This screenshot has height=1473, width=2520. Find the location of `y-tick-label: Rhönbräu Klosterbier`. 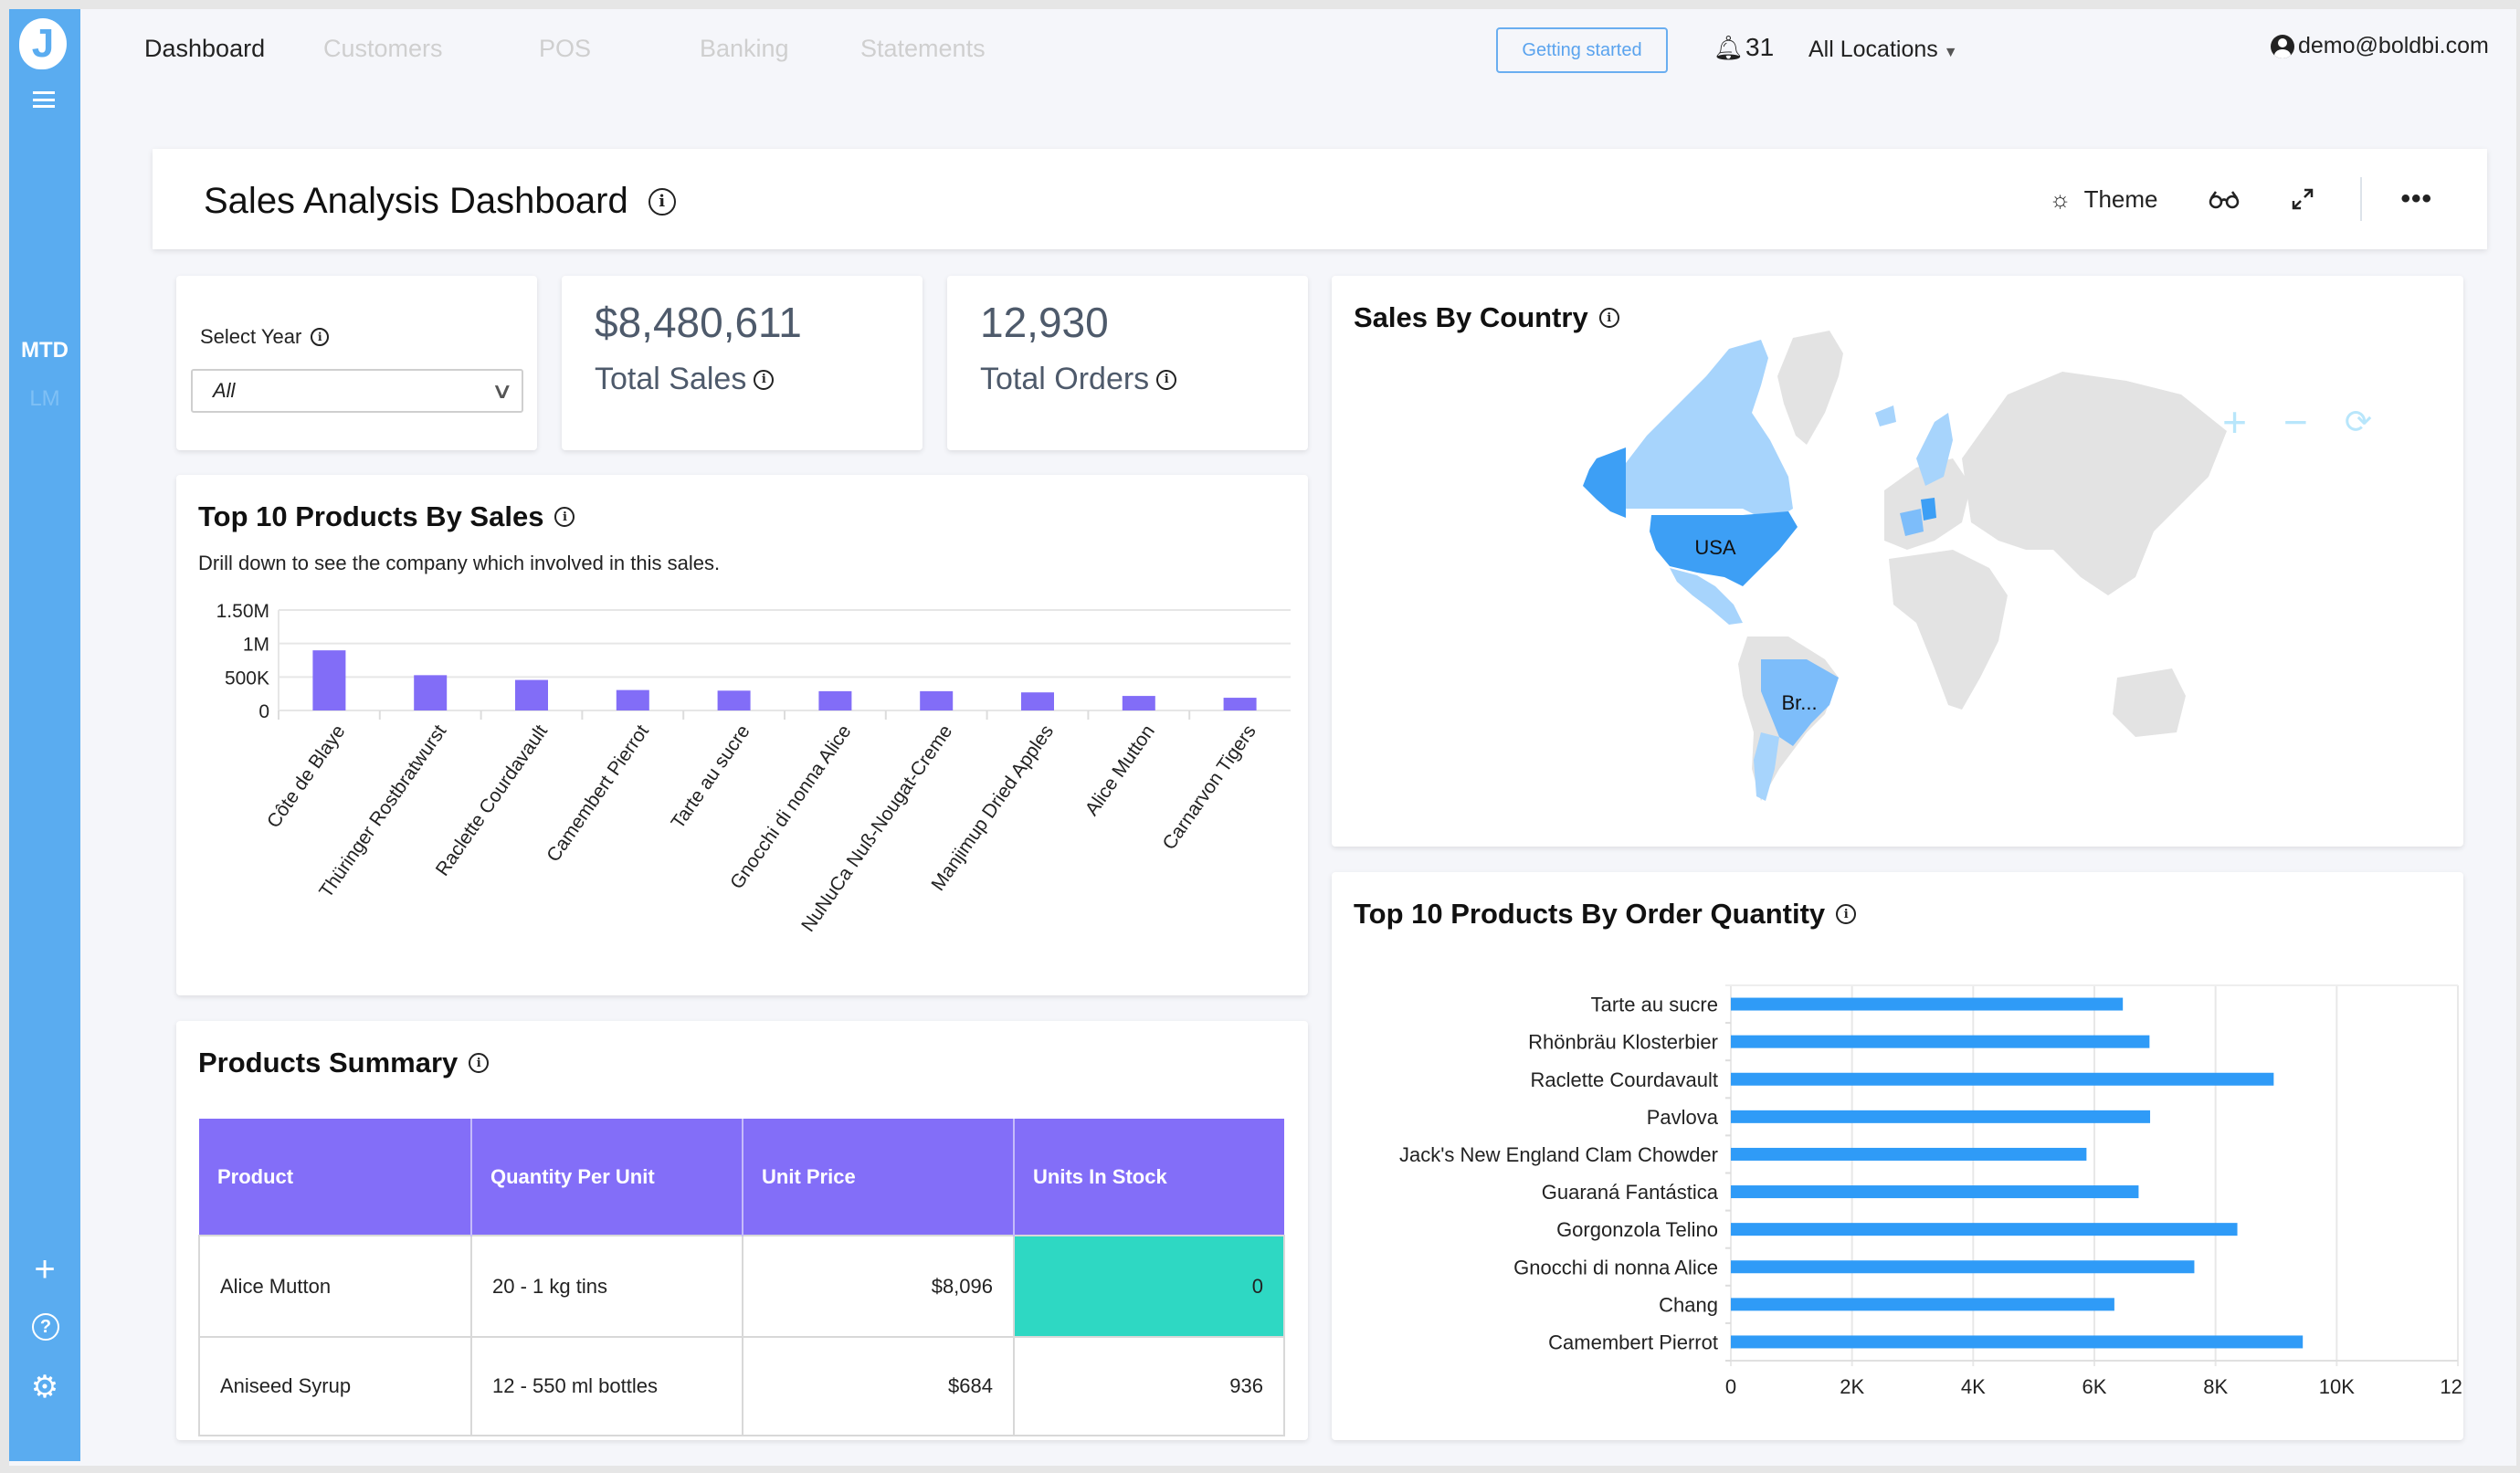

y-tick-label: Rhönbräu Klosterbier is located at coordinates (1623, 1043).